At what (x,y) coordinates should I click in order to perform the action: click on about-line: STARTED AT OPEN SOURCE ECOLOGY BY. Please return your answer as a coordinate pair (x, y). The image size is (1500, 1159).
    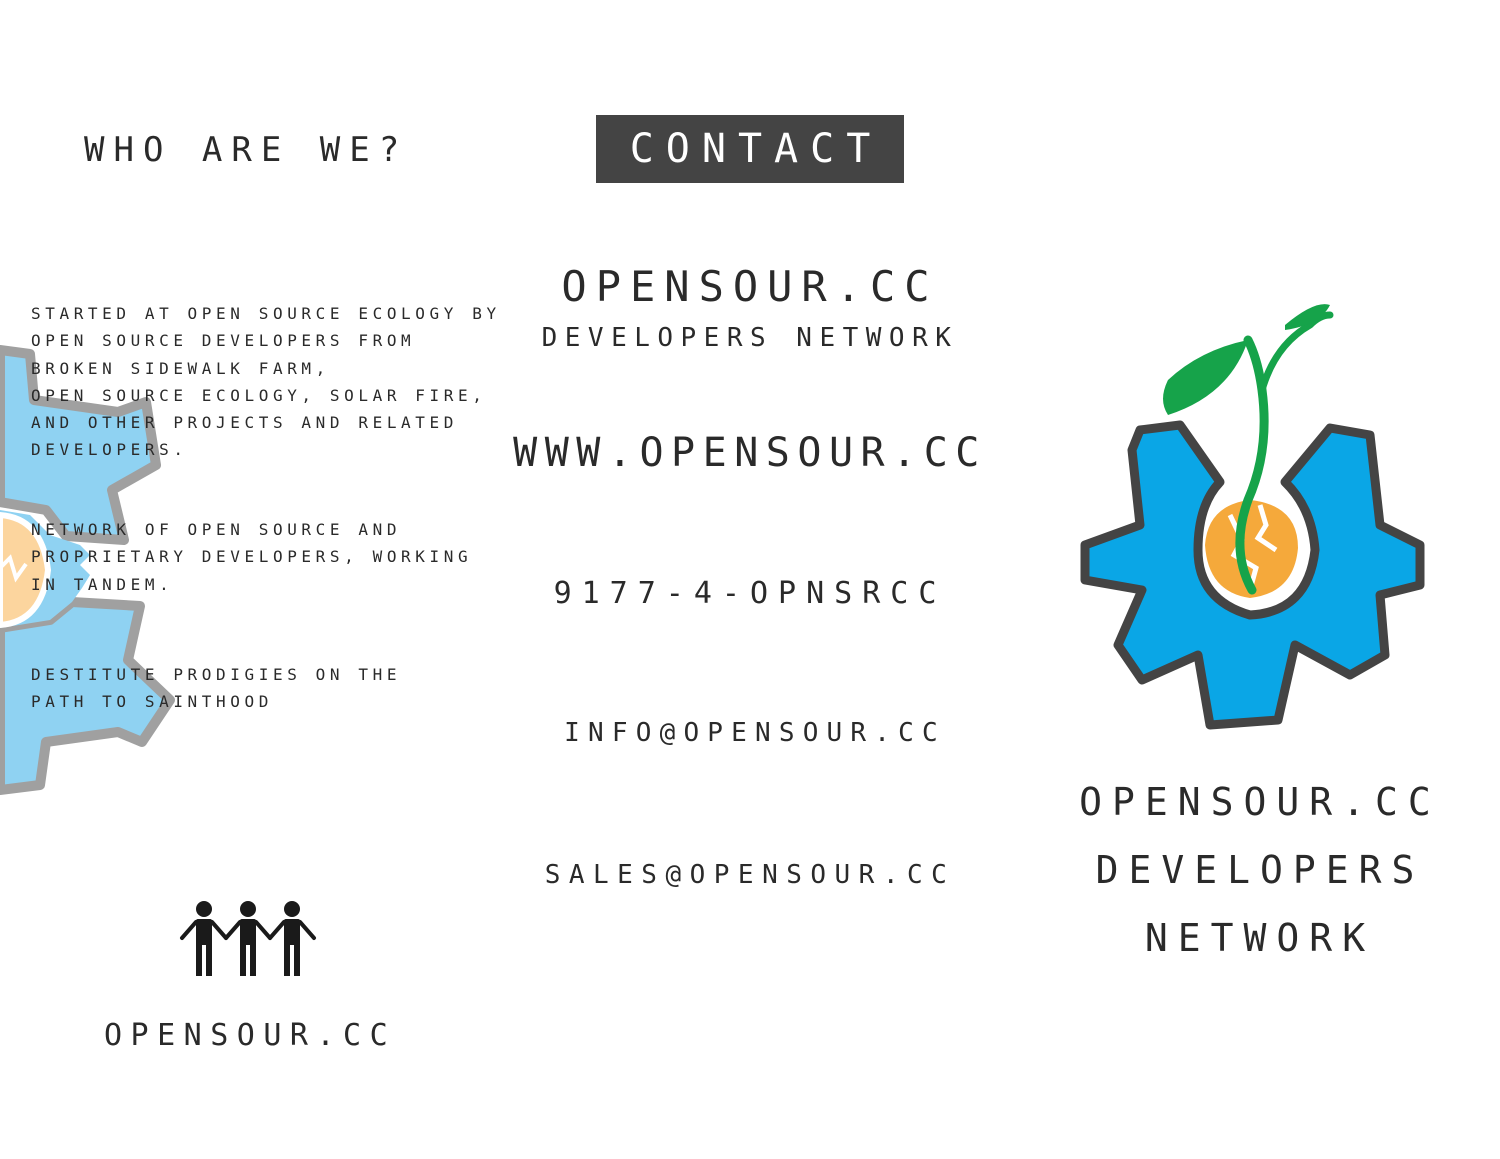
    Looking at the image, I should click on (266, 313).